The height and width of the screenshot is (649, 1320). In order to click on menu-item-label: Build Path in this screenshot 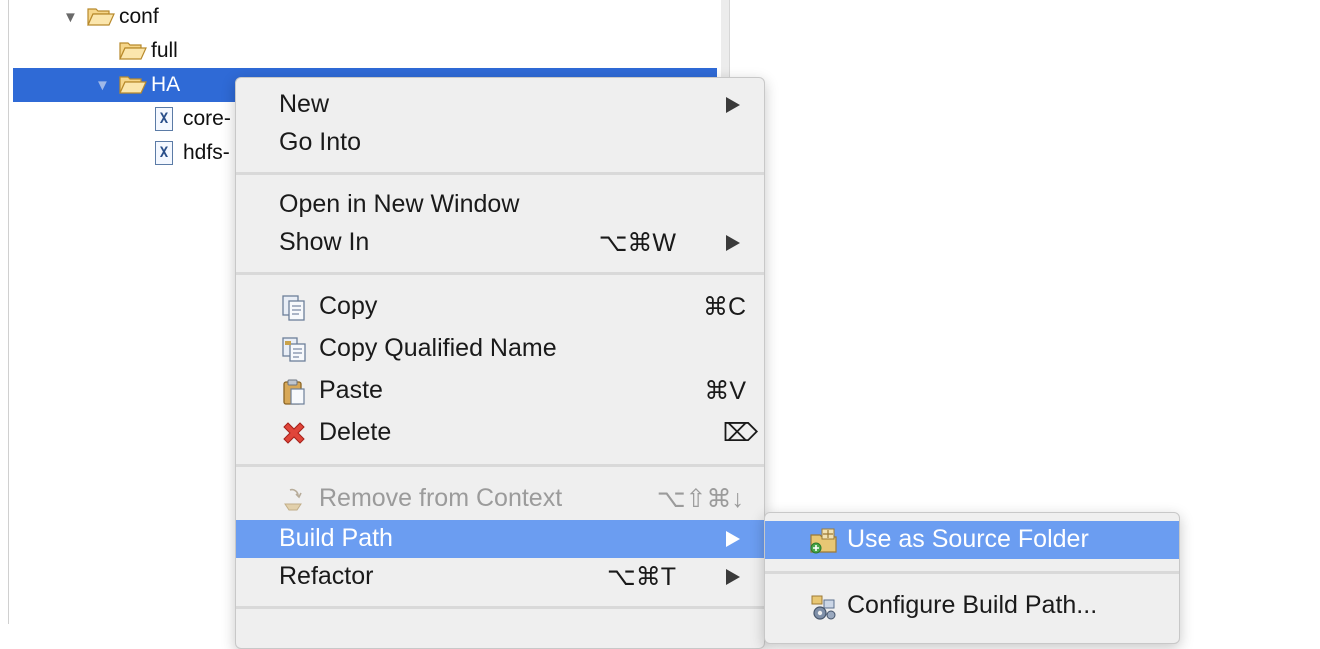, I will do `click(336, 538)`.